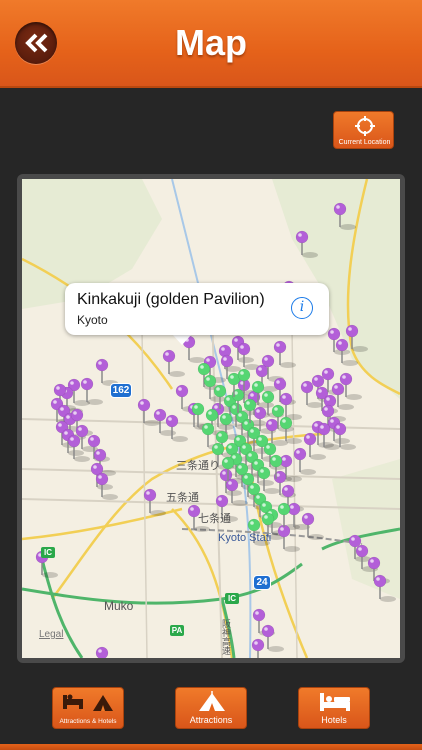  I want to click on ic-shield-south: IC, so click(232, 598).